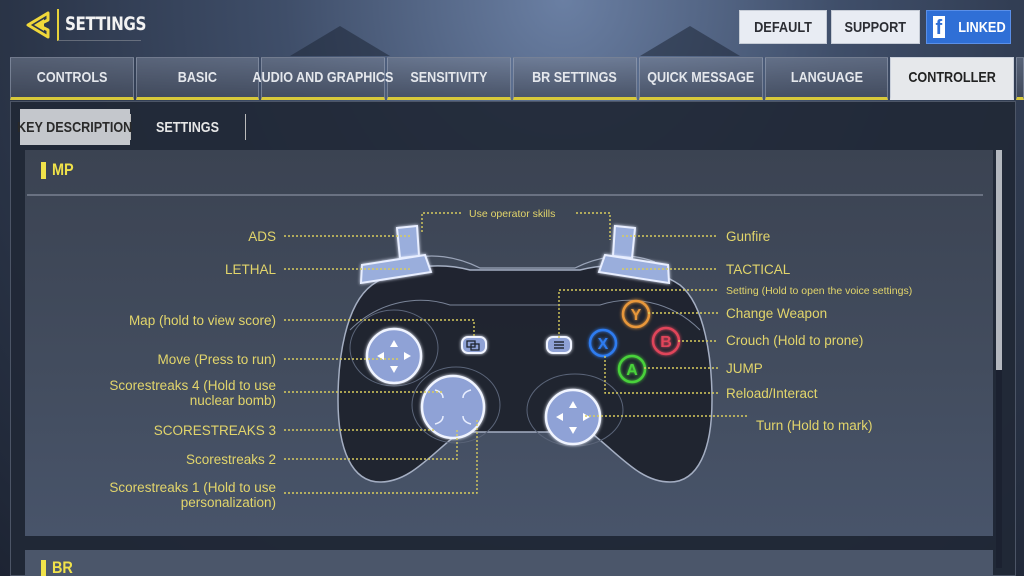 This screenshot has width=1024, height=576. Describe the element at coordinates (192, 487) in the screenshot. I see `label-line: Scorestreaks 1 (Hold to use` at that location.